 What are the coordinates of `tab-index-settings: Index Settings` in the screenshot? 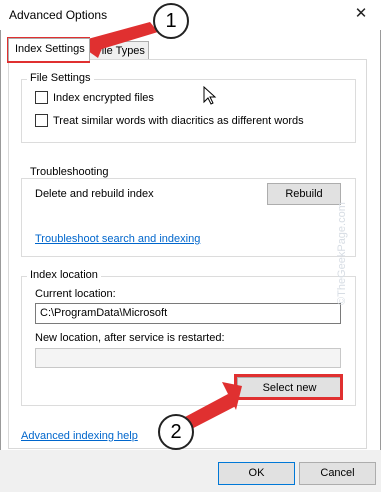 It's located at (49, 49).